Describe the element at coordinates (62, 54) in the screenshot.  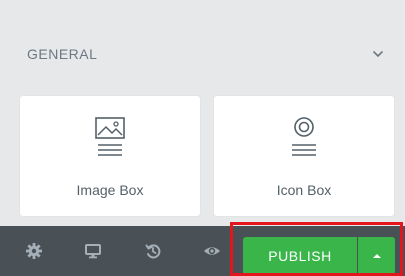
I see `section-title: GENERAL` at that location.